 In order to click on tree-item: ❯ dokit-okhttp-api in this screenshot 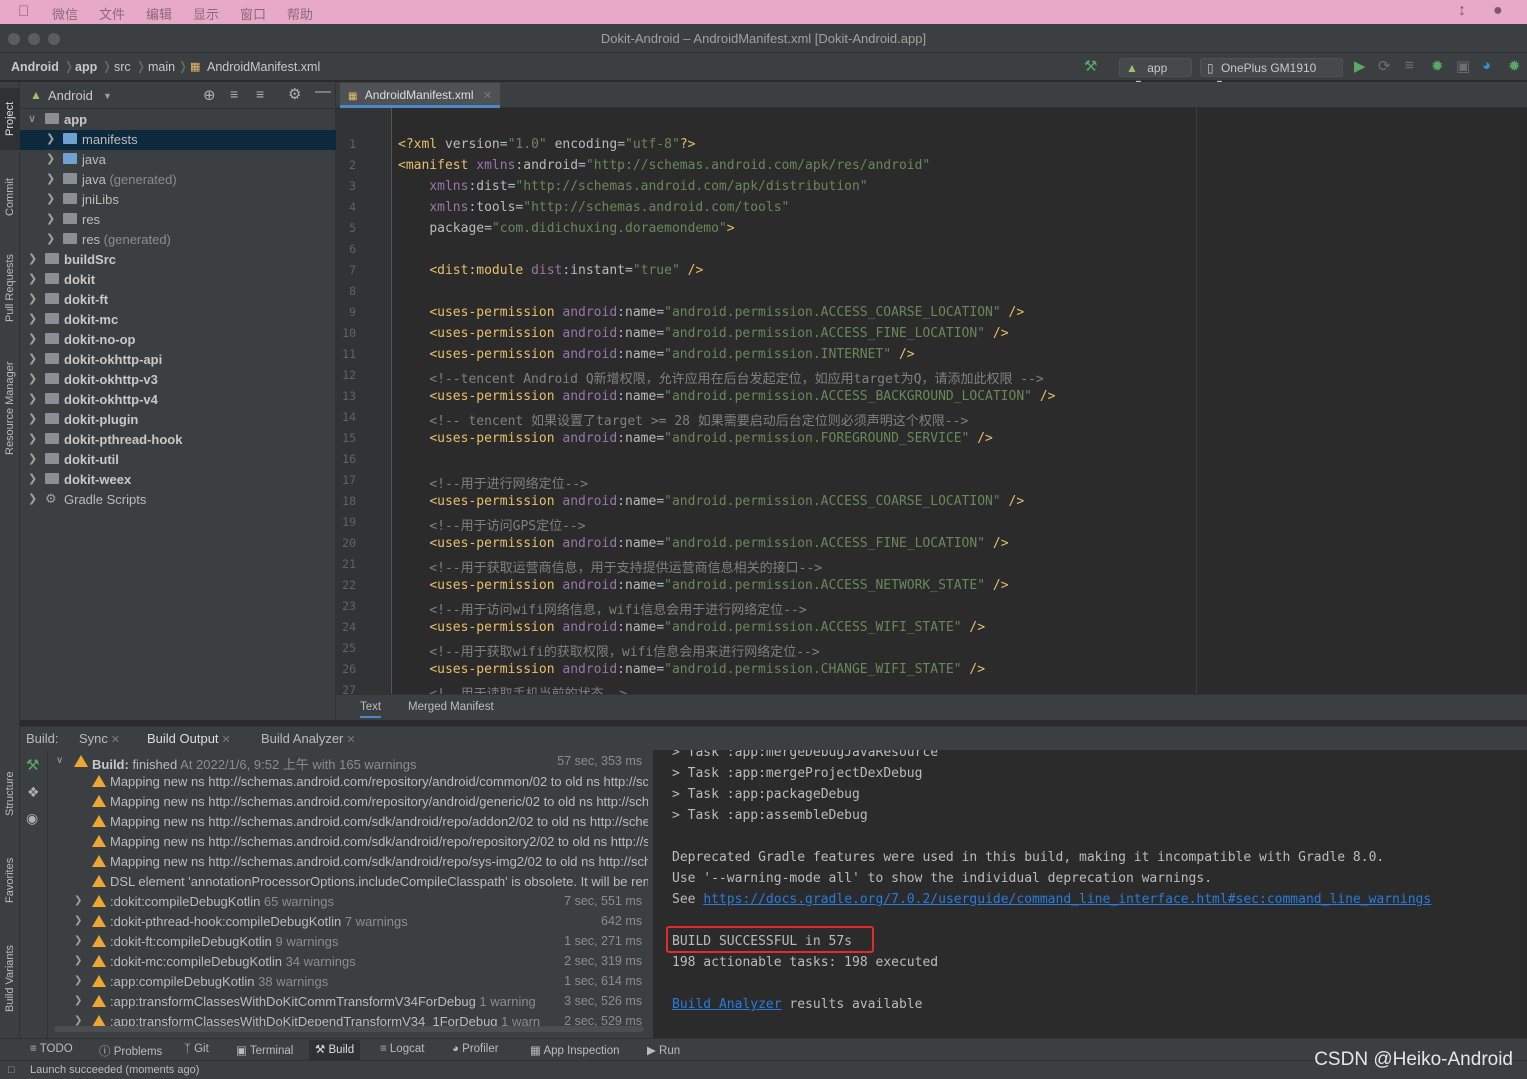, I will do `click(178, 360)`.